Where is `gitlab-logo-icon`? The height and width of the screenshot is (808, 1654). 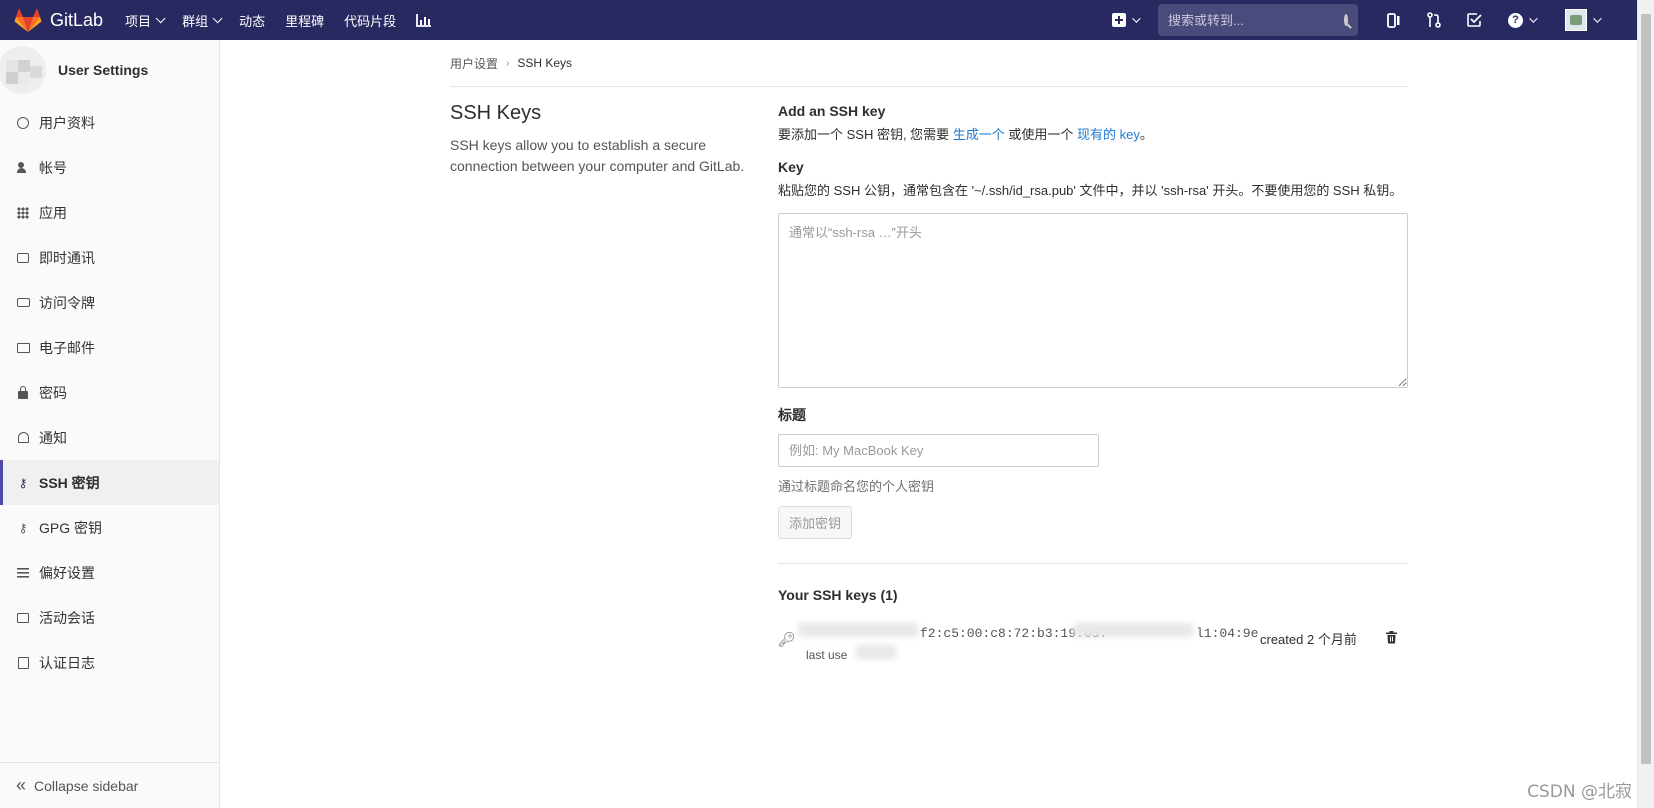 gitlab-logo-icon is located at coordinates (28, 20).